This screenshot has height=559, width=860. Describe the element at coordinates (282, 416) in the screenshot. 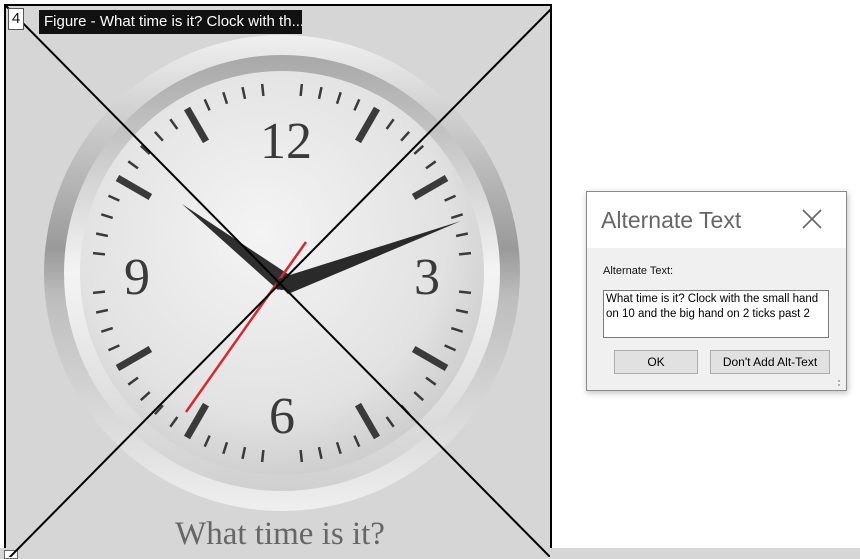

I see `numeral-6: 6` at that location.